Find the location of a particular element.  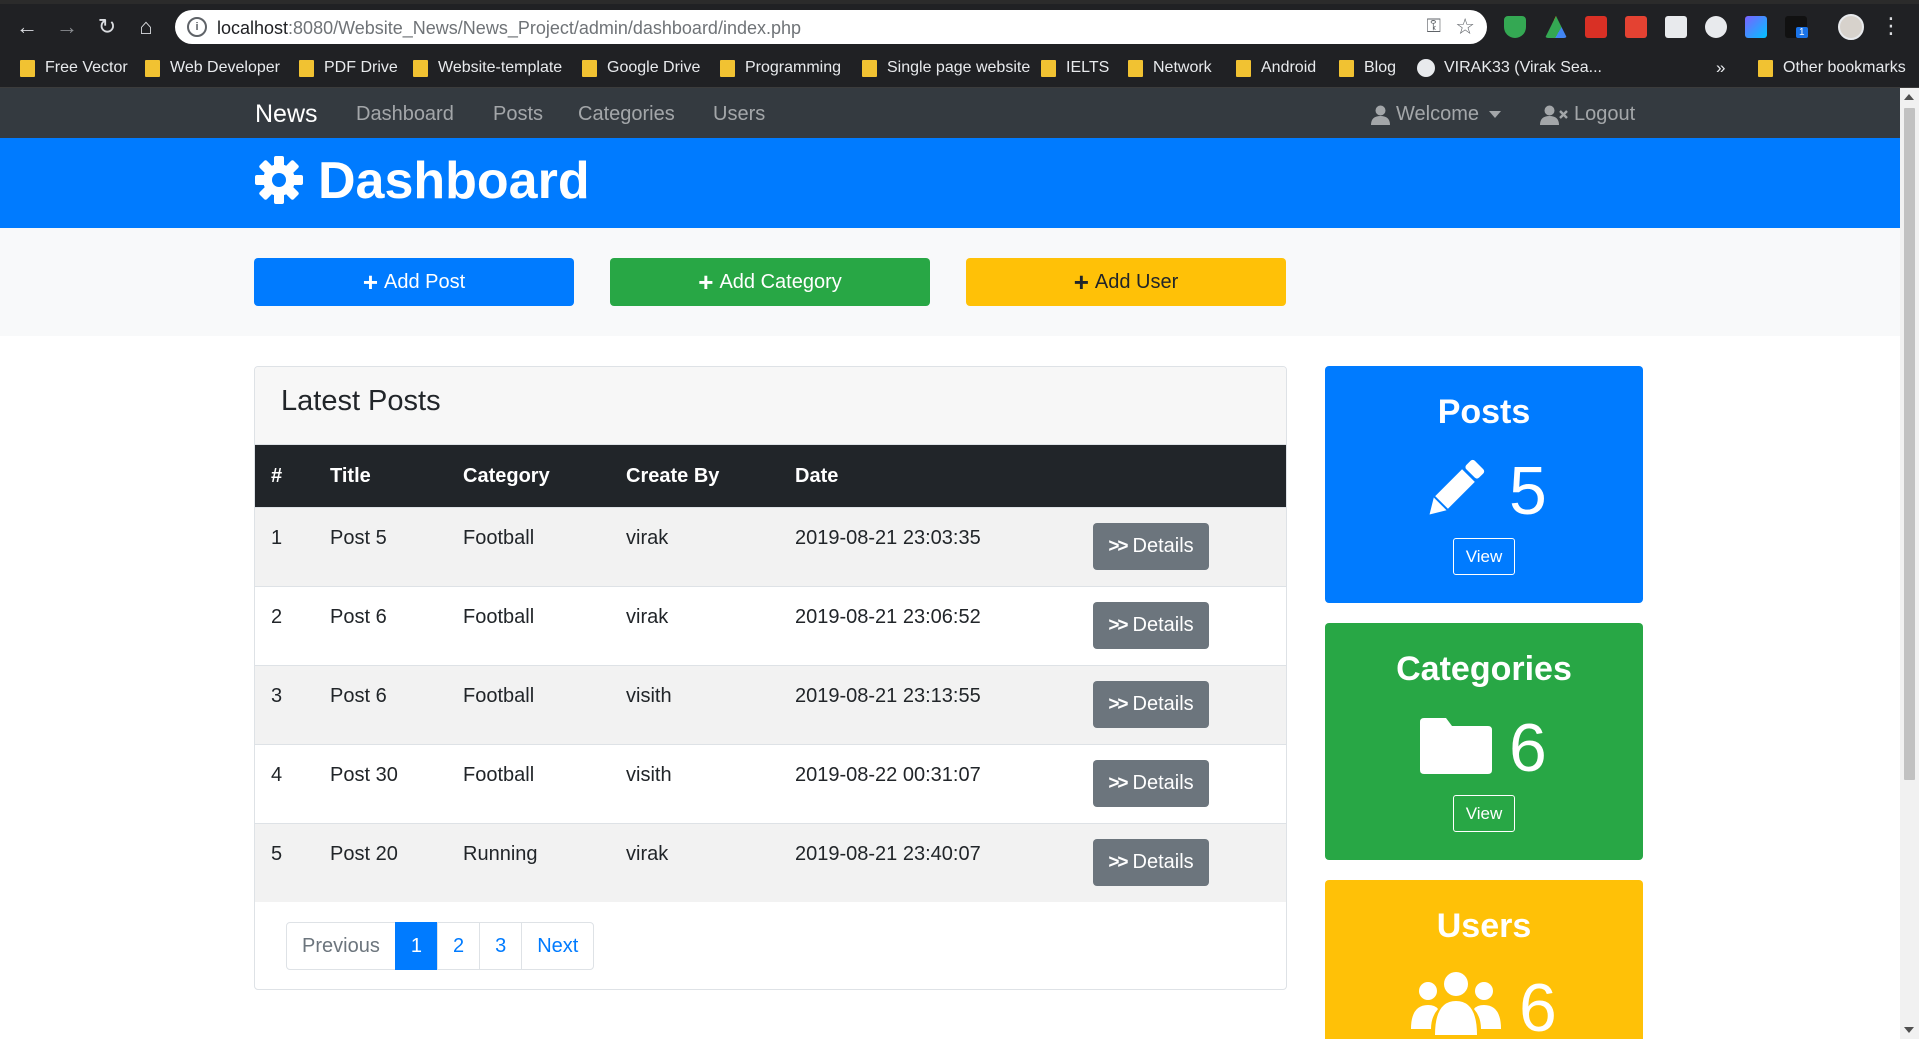

posts-stat-title: Posts is located at coordinates (1484, 412).